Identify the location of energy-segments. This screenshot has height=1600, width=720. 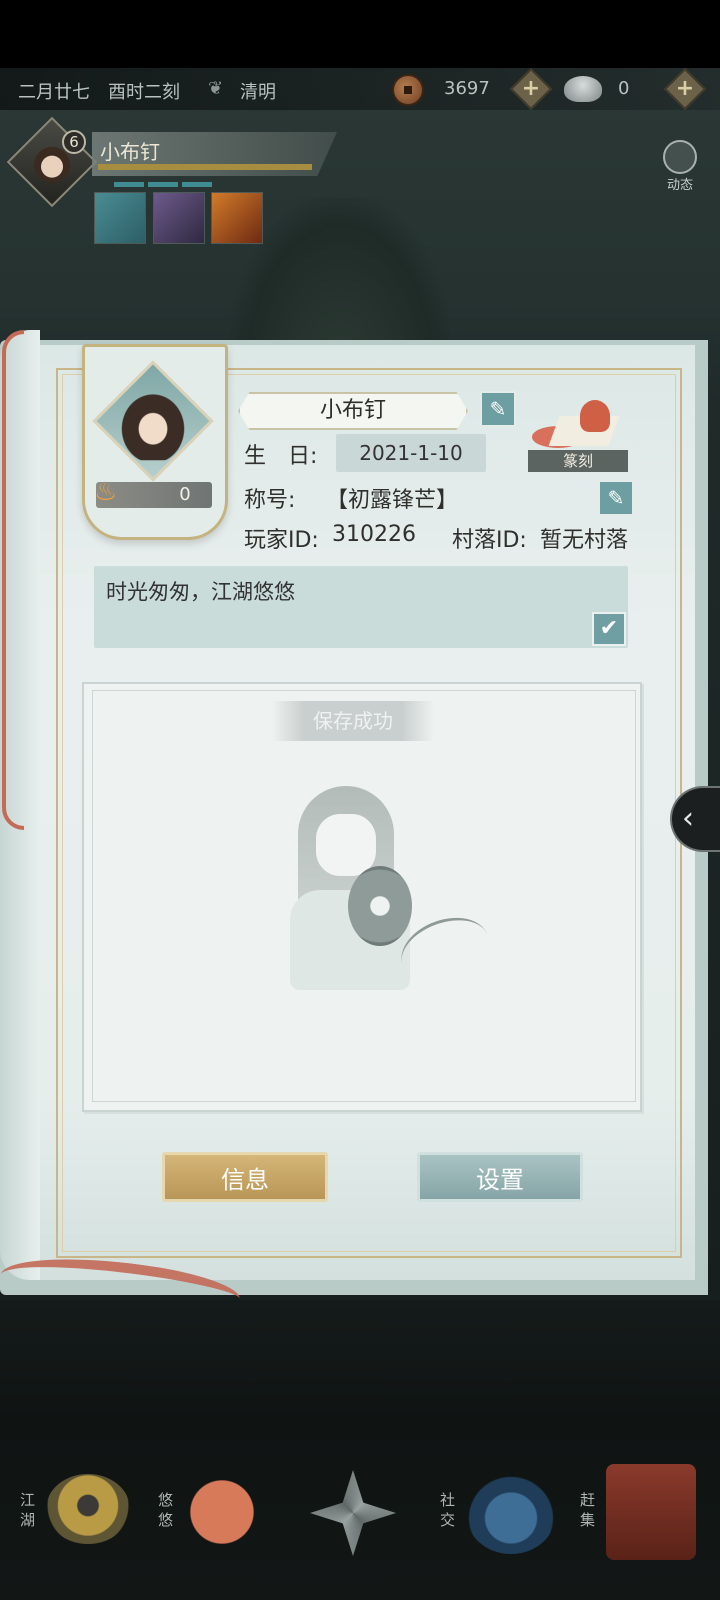
(163, 184).